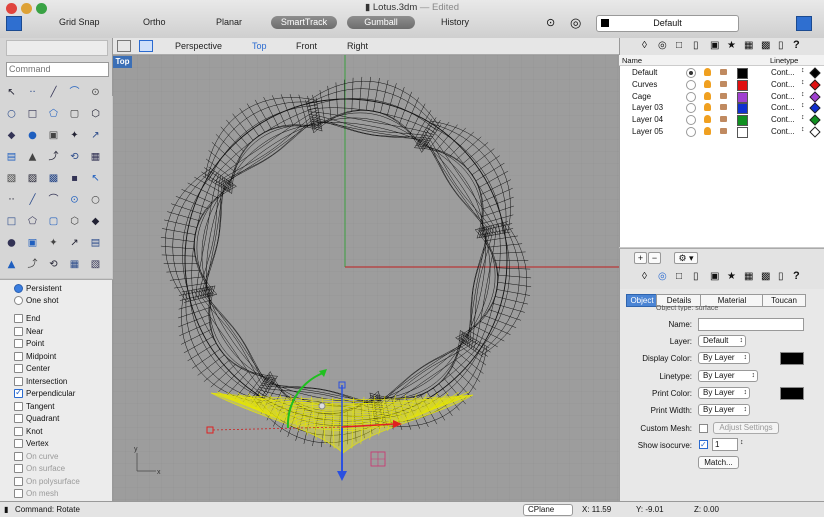 This screenshot has width=824, height=517. I want to click on tab-object: Object, so click(642, 300).